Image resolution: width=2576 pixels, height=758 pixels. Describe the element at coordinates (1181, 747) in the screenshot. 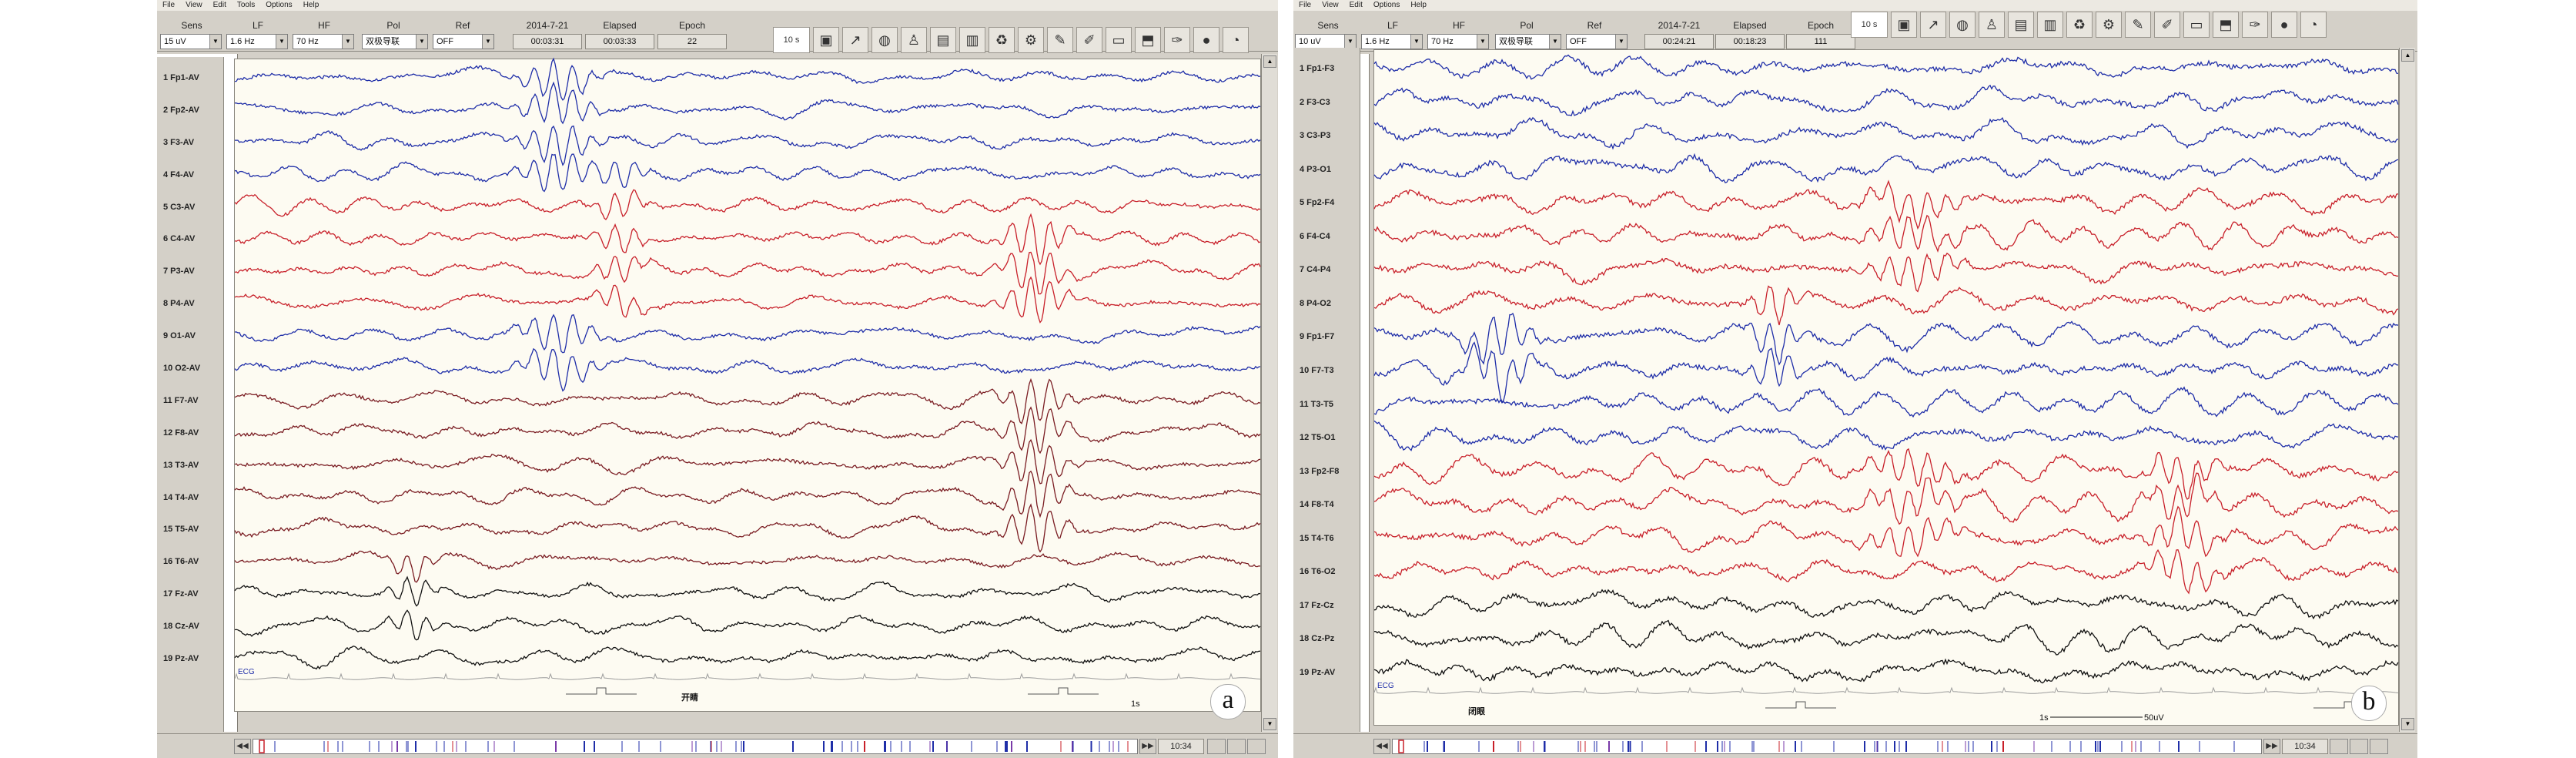

I see `bottom-time: 10:34` at that location.